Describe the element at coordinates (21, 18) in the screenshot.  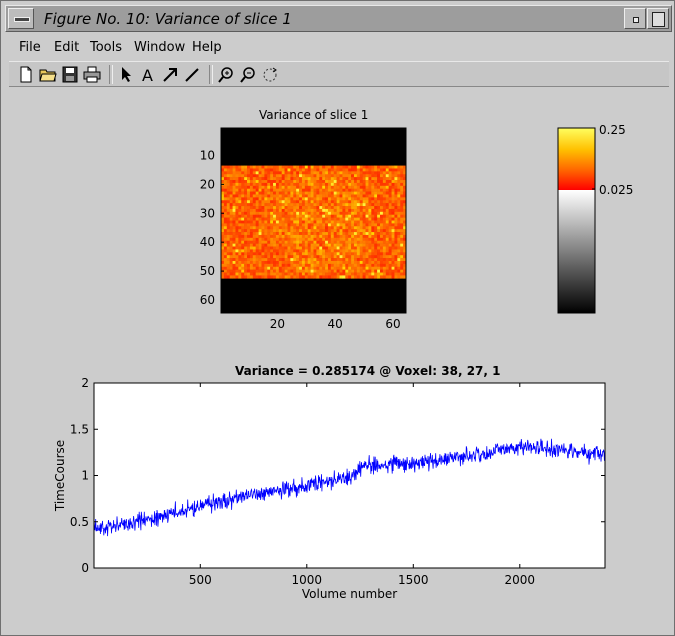
I see `window-menu-button` at that location.